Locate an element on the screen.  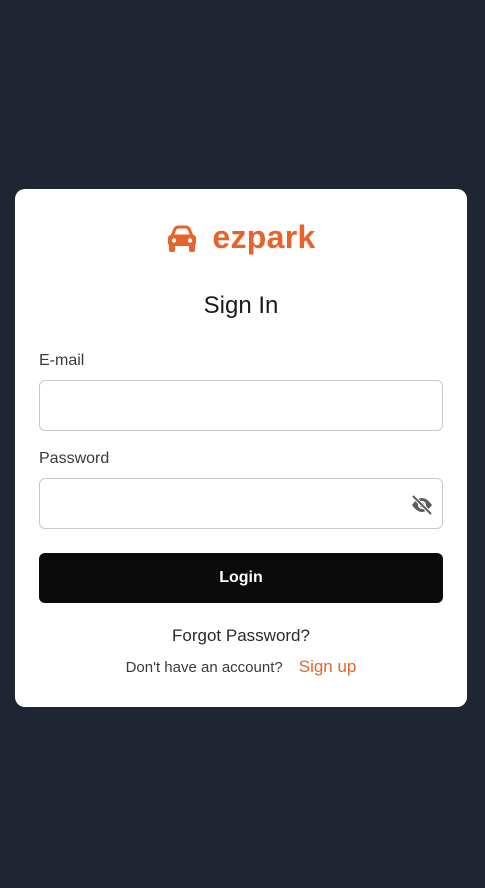
password-field is located at coordinates (241, 503).